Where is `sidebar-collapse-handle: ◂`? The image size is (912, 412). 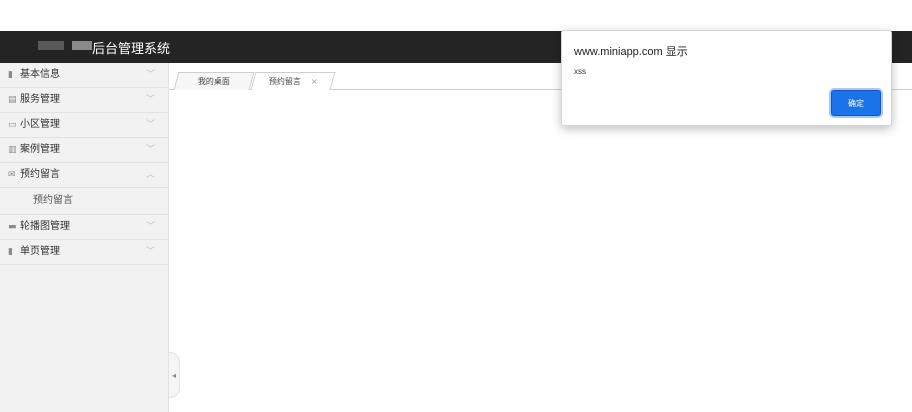
sidebar-collapse-handle: ◂ is located at coordinates (174, 375).